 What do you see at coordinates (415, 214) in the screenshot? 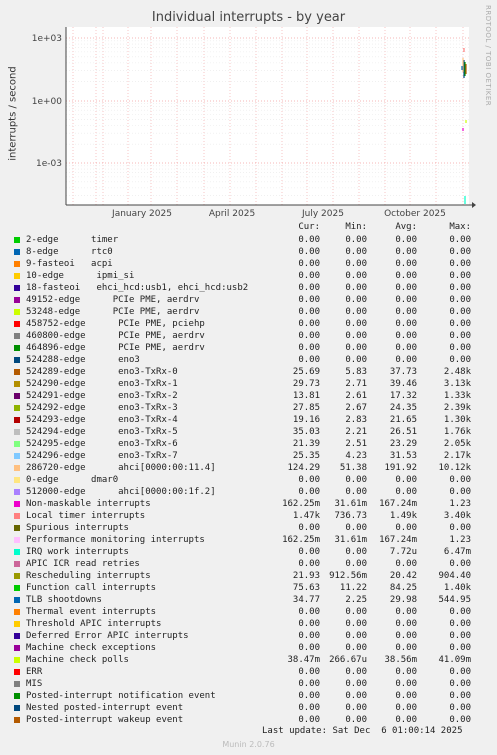
I see `x-tick-label: October 2025` at bounding box center [415, 214].